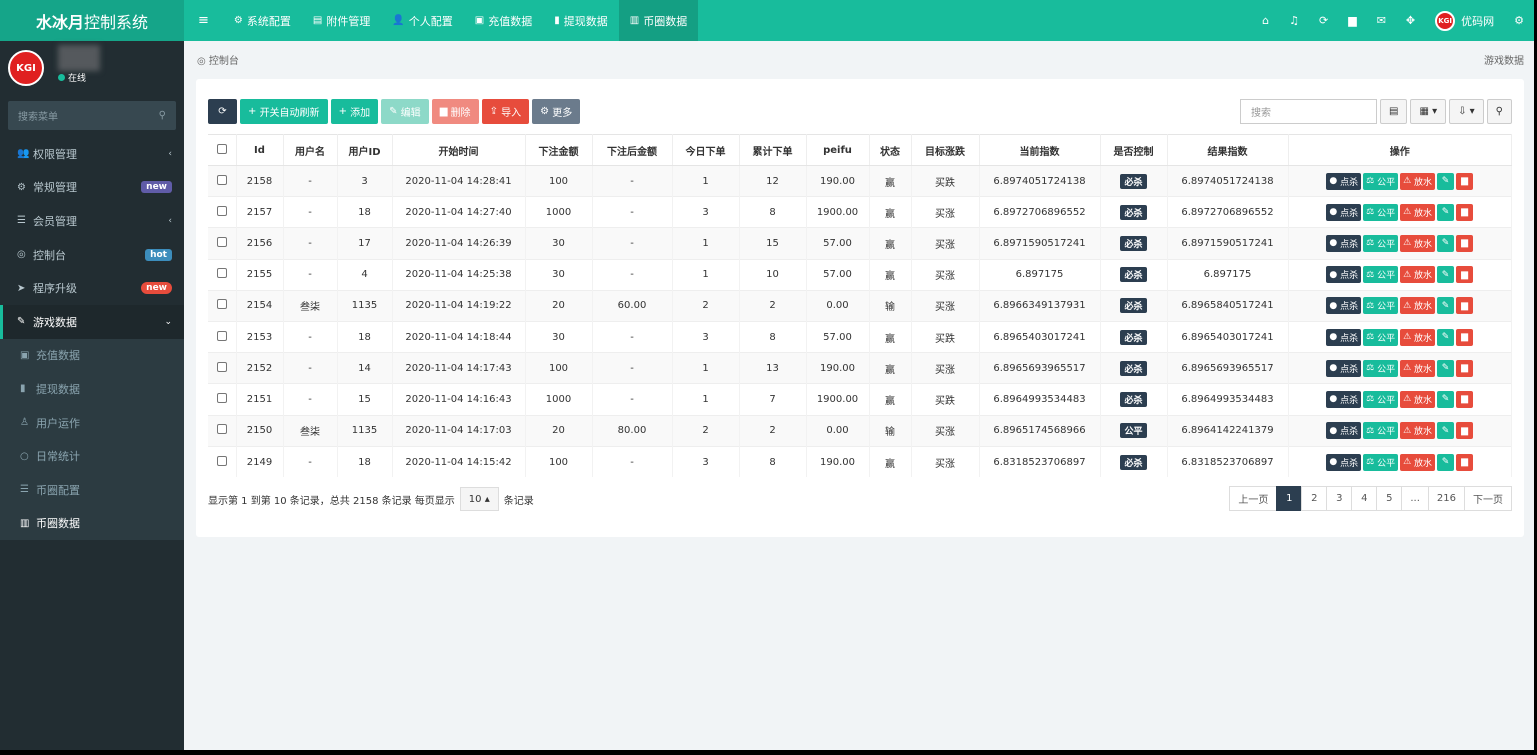  Describe the element at coordinates (706, 150) in the screenshot. I see `column-header: 今日下单` at that location.